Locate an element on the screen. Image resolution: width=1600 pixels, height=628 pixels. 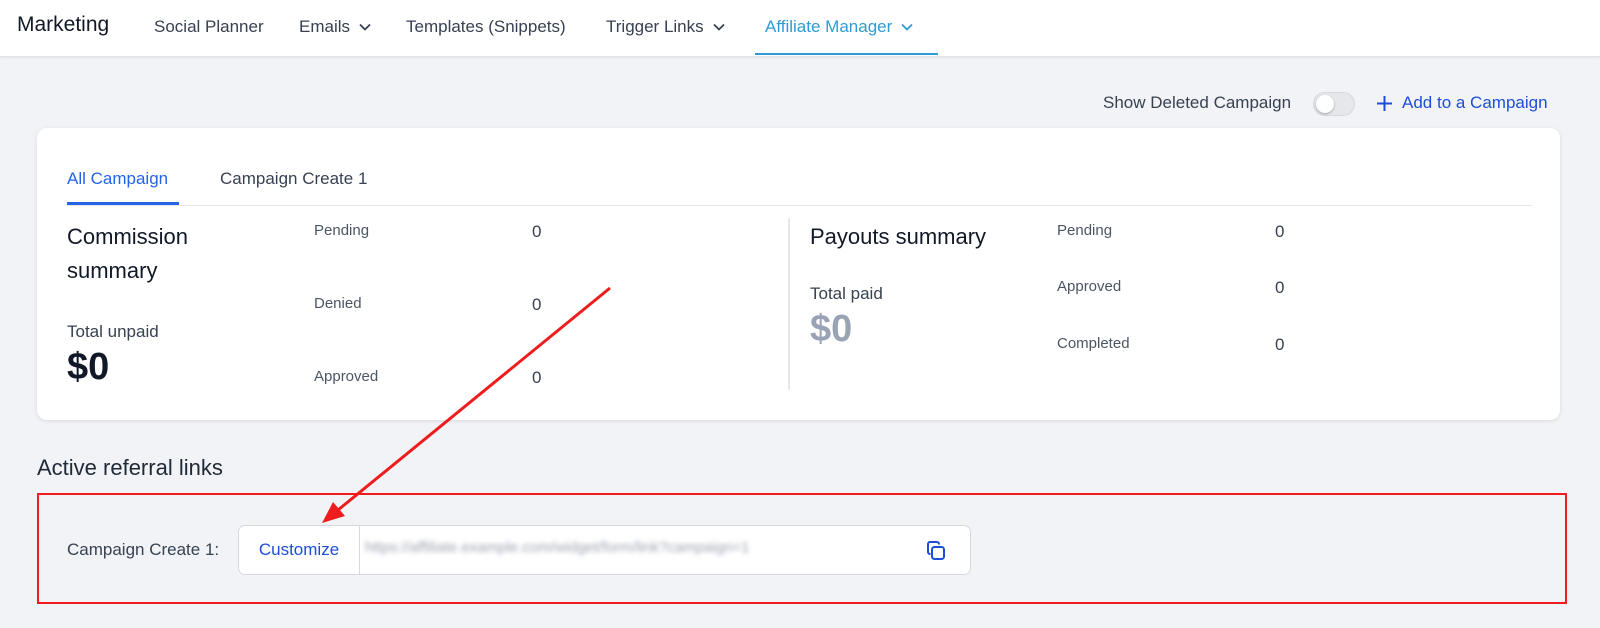
total-unpaid-label: Total unpaid is located at coordinates (113, 331).